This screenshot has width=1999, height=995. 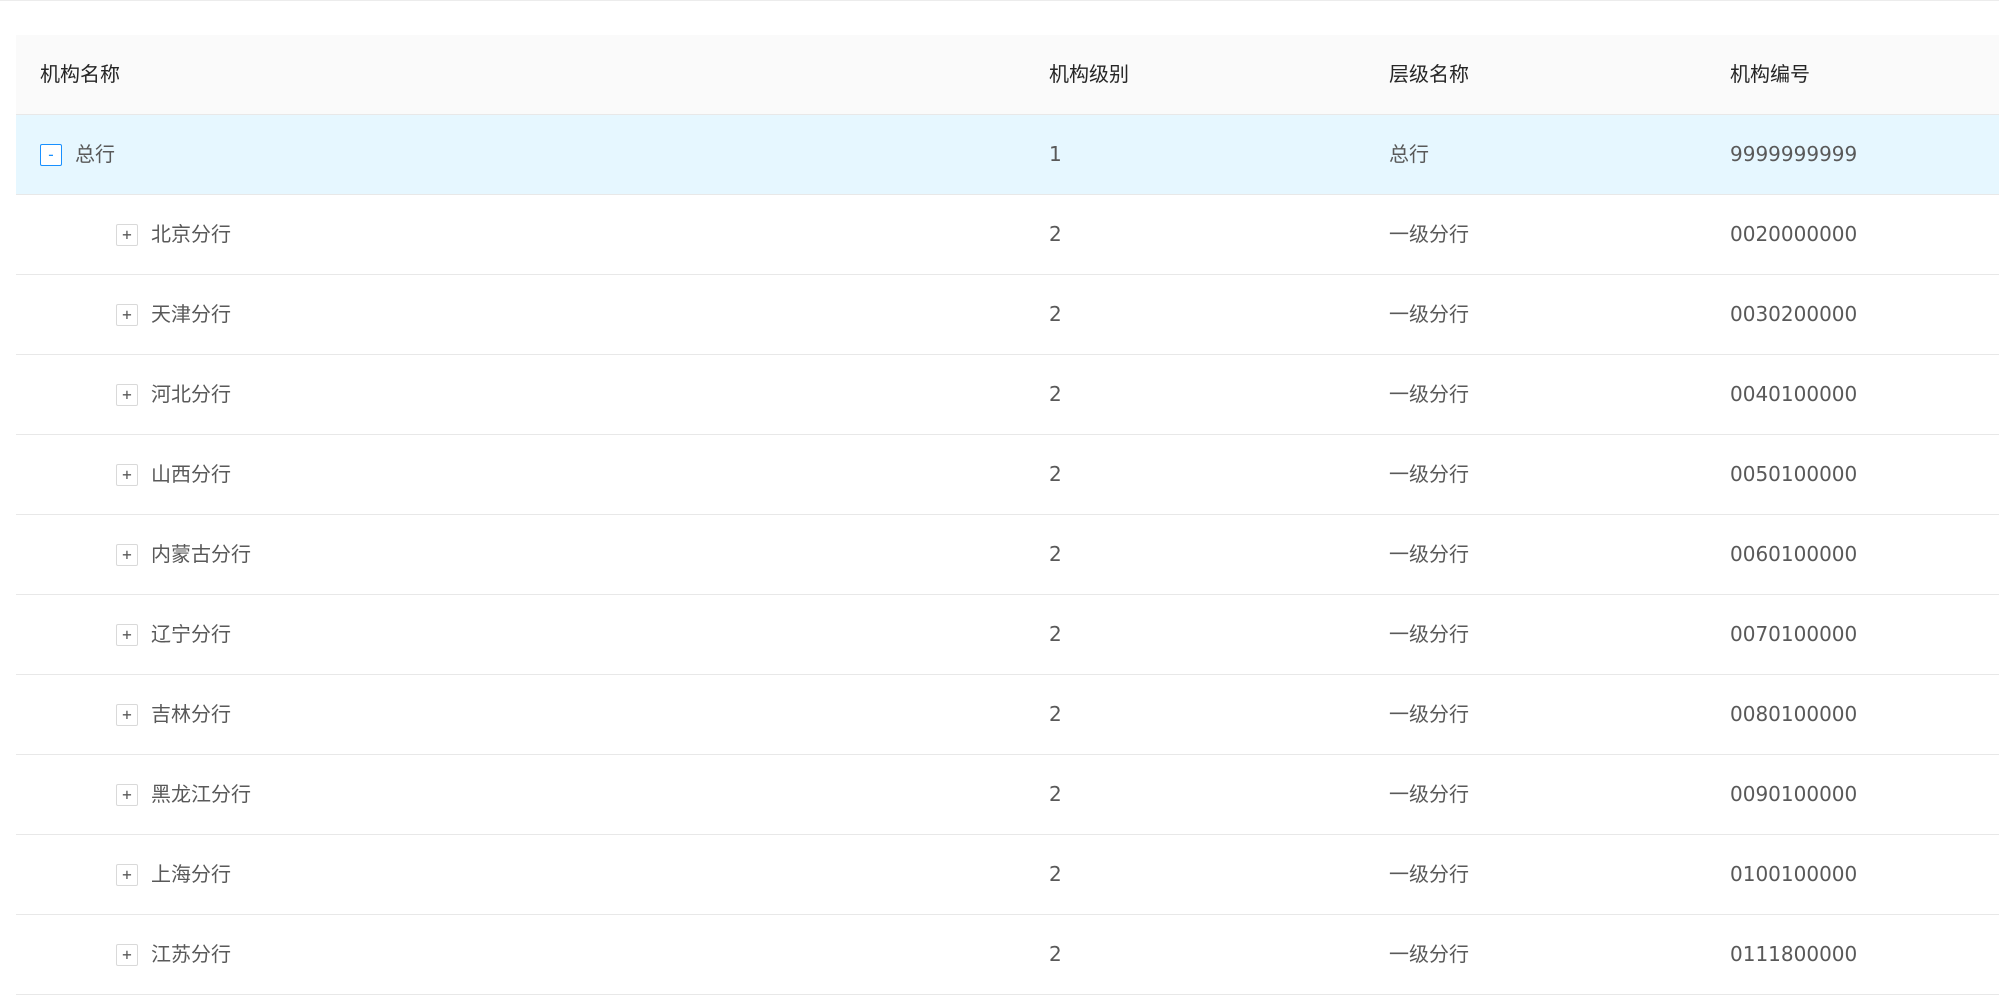 I want to click on org-code: 0040100000, so click(x=1794, y=394).